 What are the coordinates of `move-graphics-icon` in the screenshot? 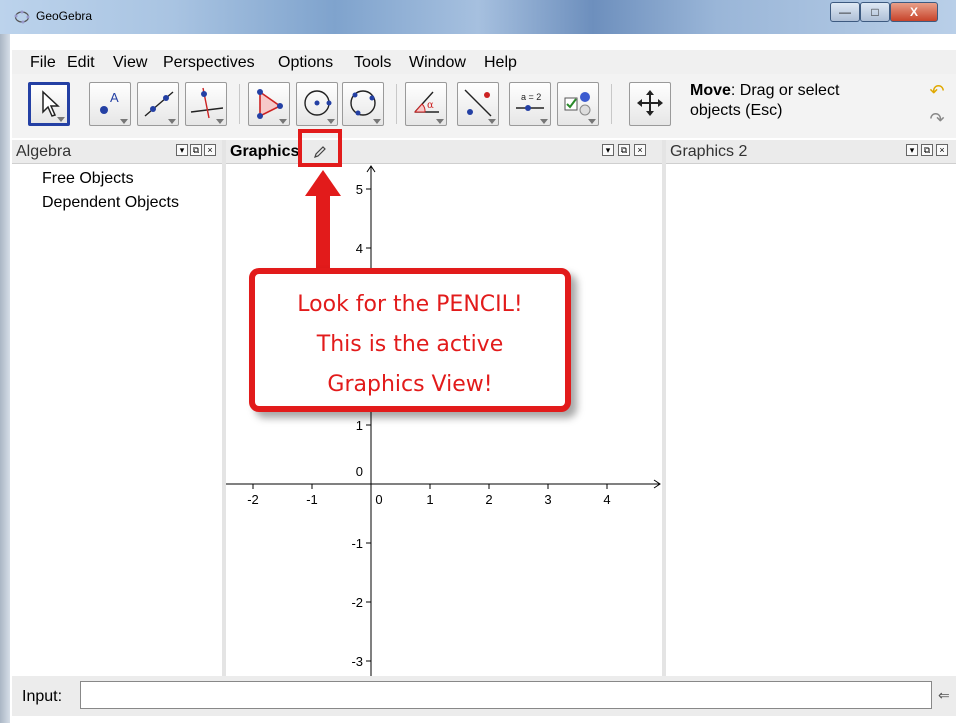 It's located at (650, 103).